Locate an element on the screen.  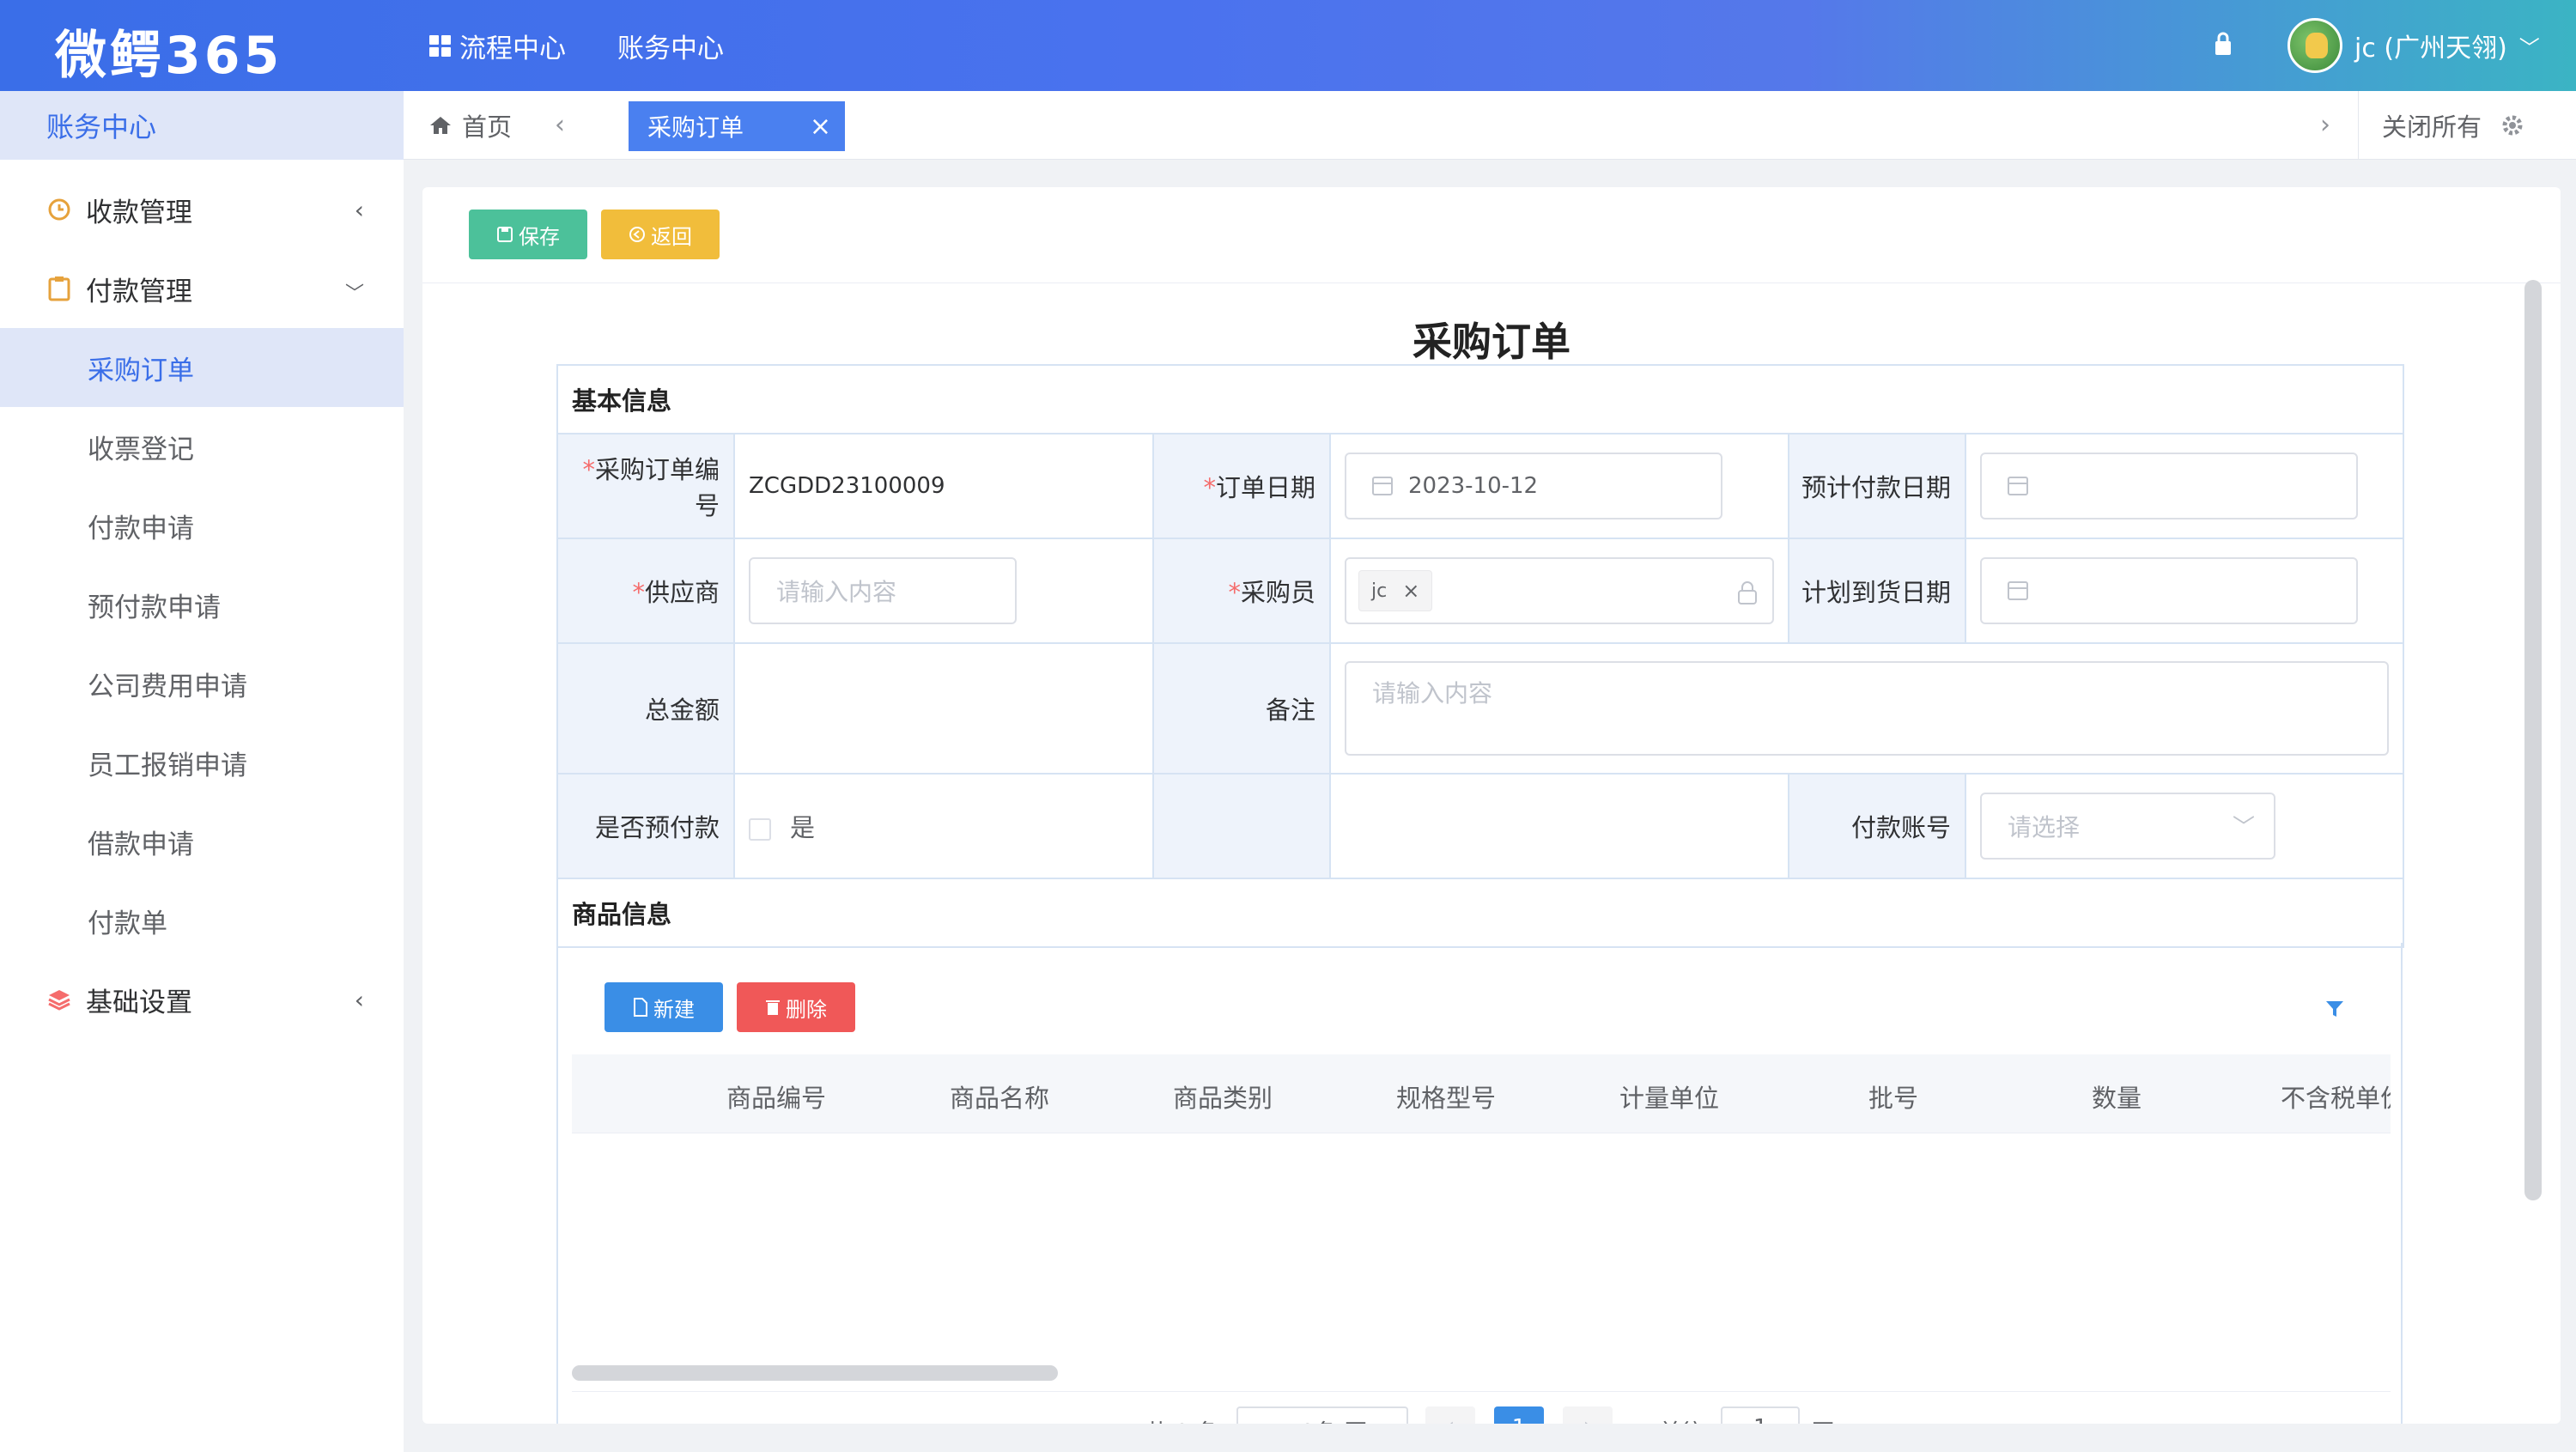
divider is located at coordinates (1481, 1391).